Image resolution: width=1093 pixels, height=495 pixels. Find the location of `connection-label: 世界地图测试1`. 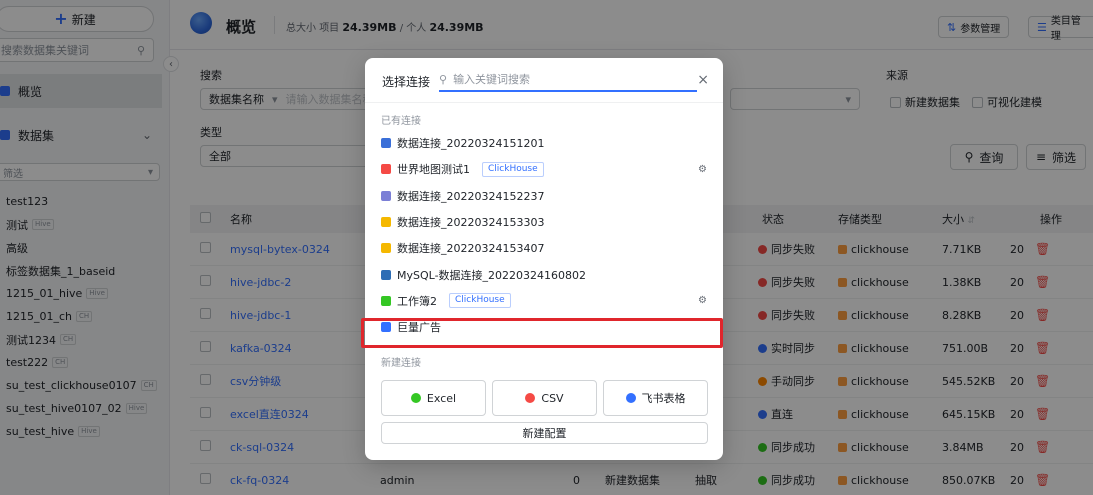

connection-label: 世界地图测试1 is located at coordinates (433, 170).